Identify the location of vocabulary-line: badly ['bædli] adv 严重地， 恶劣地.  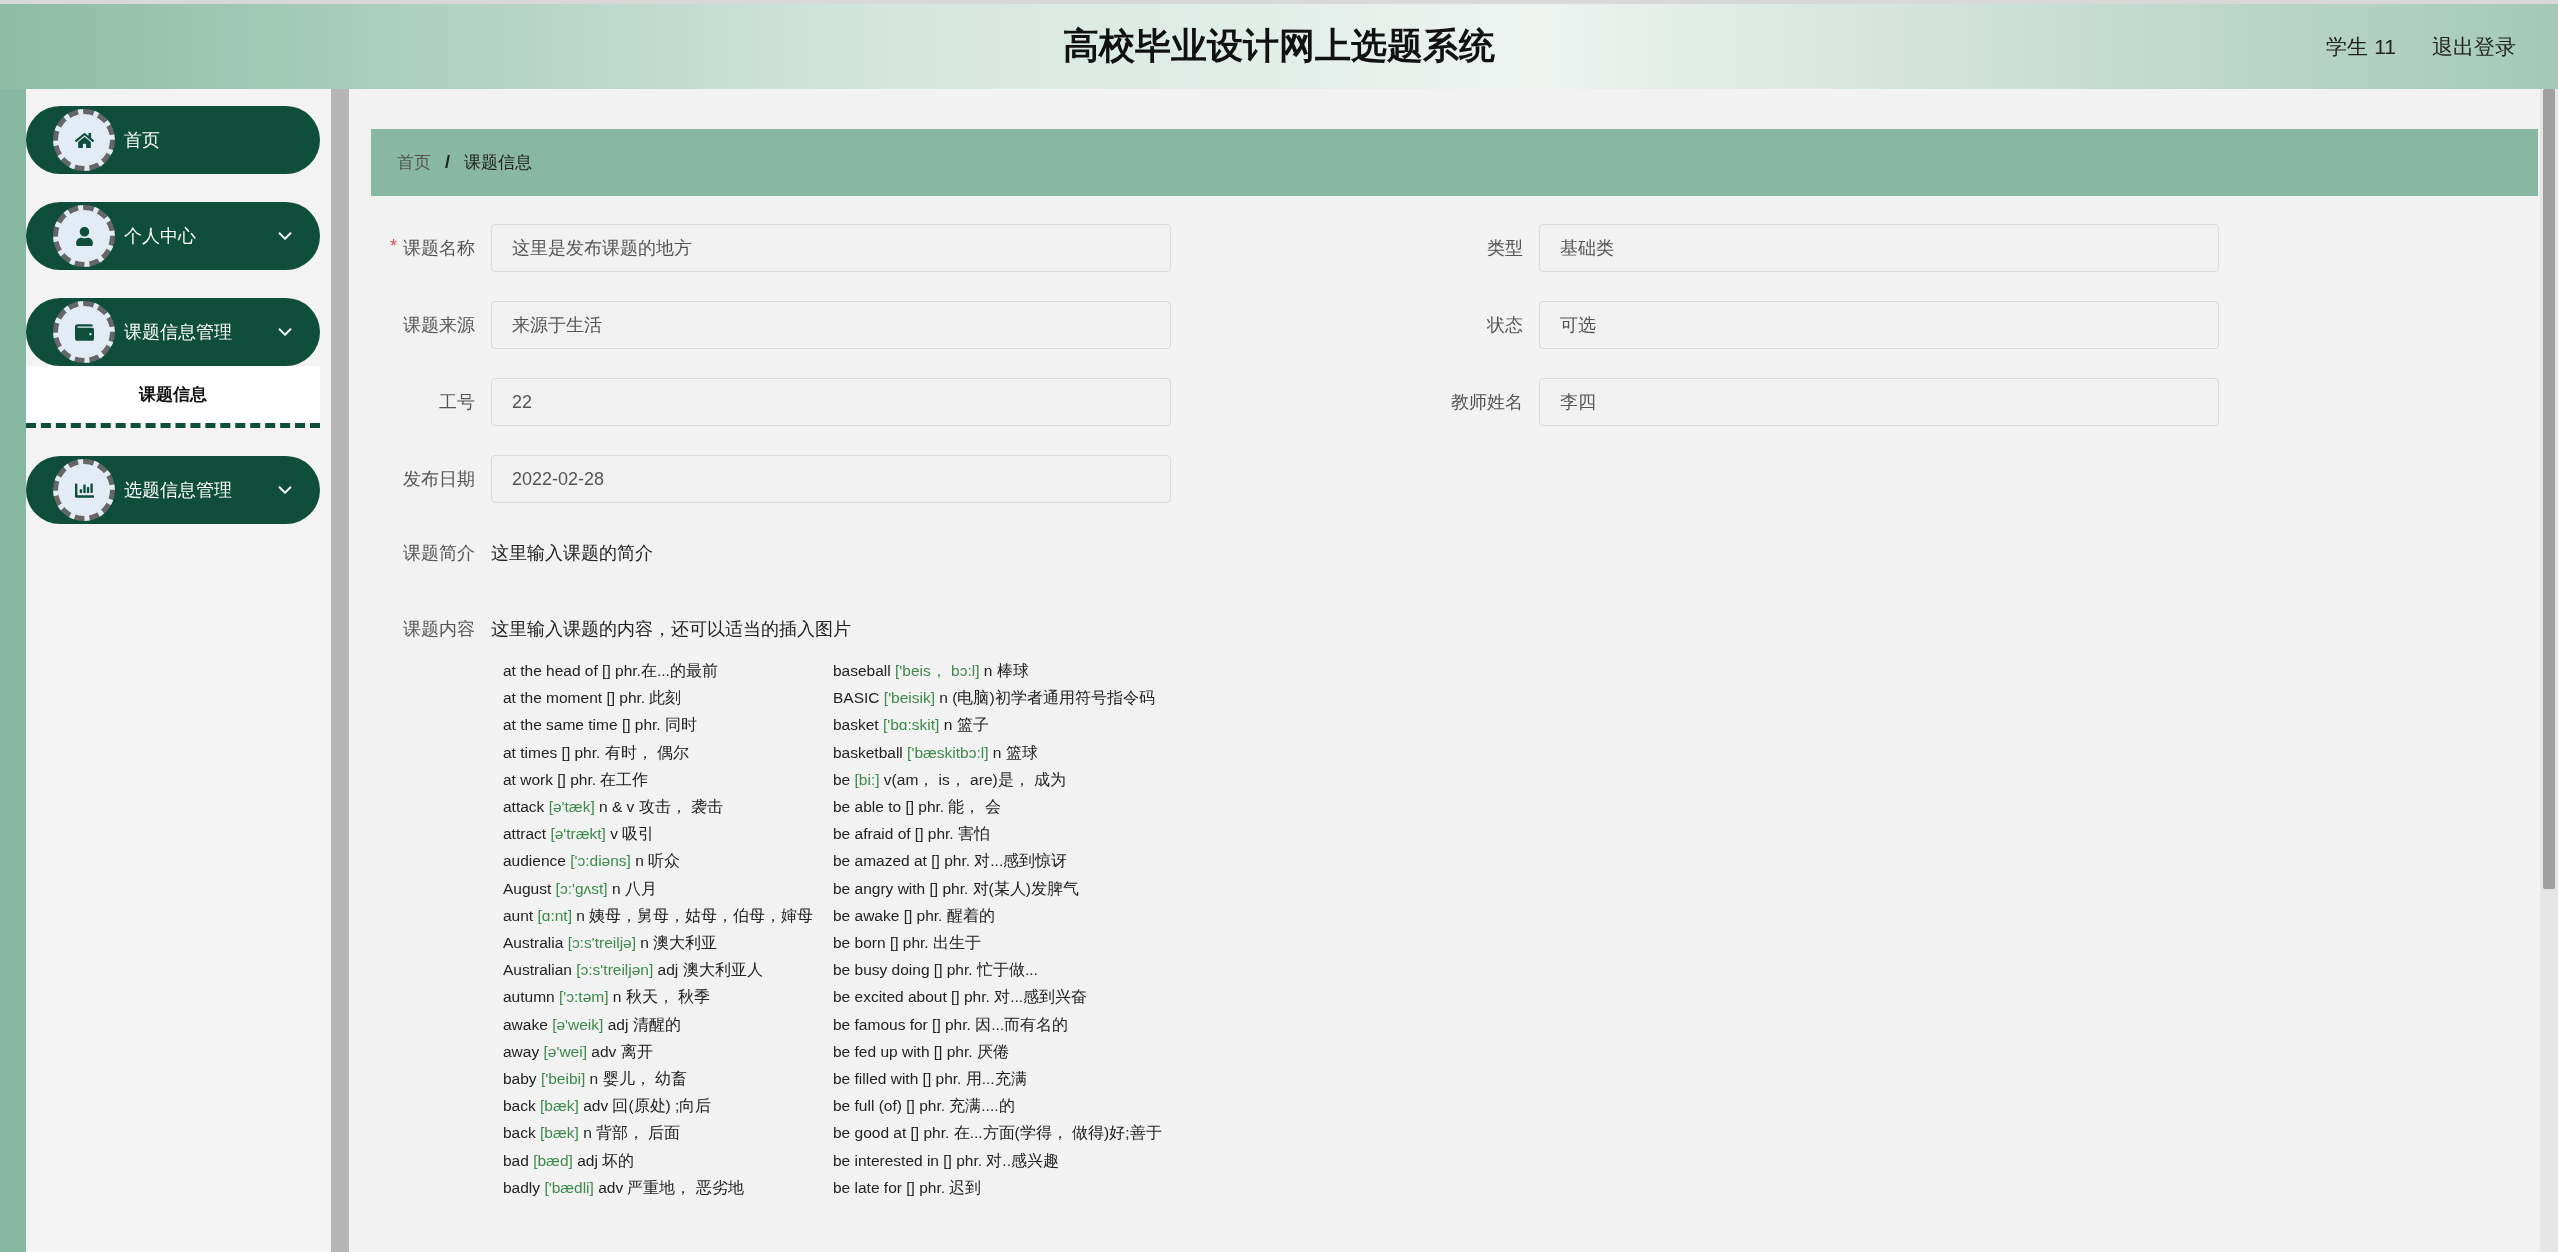
(624, 1187).